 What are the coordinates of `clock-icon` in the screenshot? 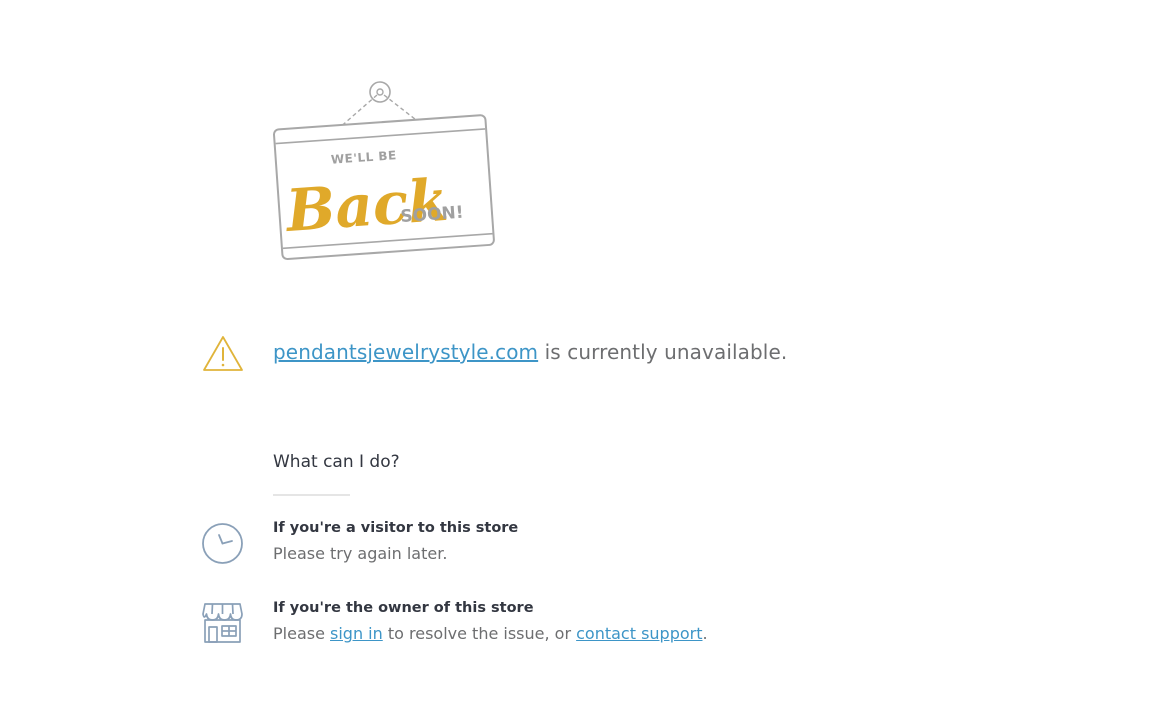 It's located at (222, 543).